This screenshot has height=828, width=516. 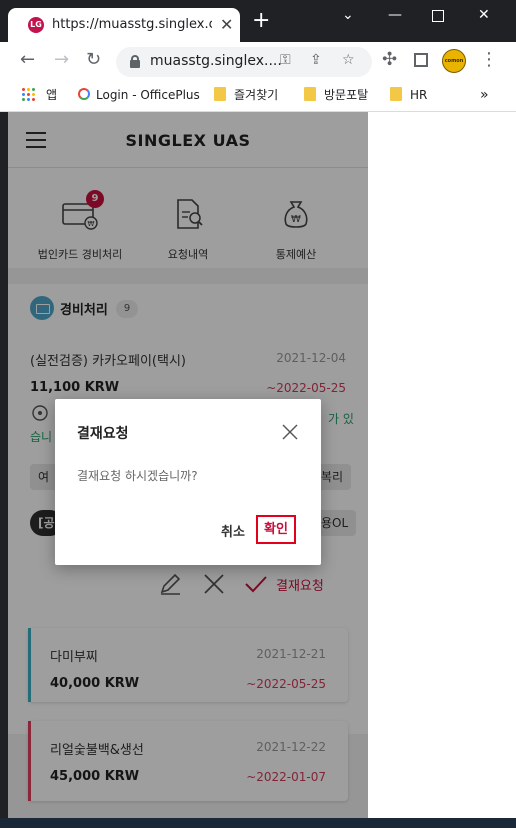 I want to click on bookmark-star-icon: ☆, so click(x=348, y=60).